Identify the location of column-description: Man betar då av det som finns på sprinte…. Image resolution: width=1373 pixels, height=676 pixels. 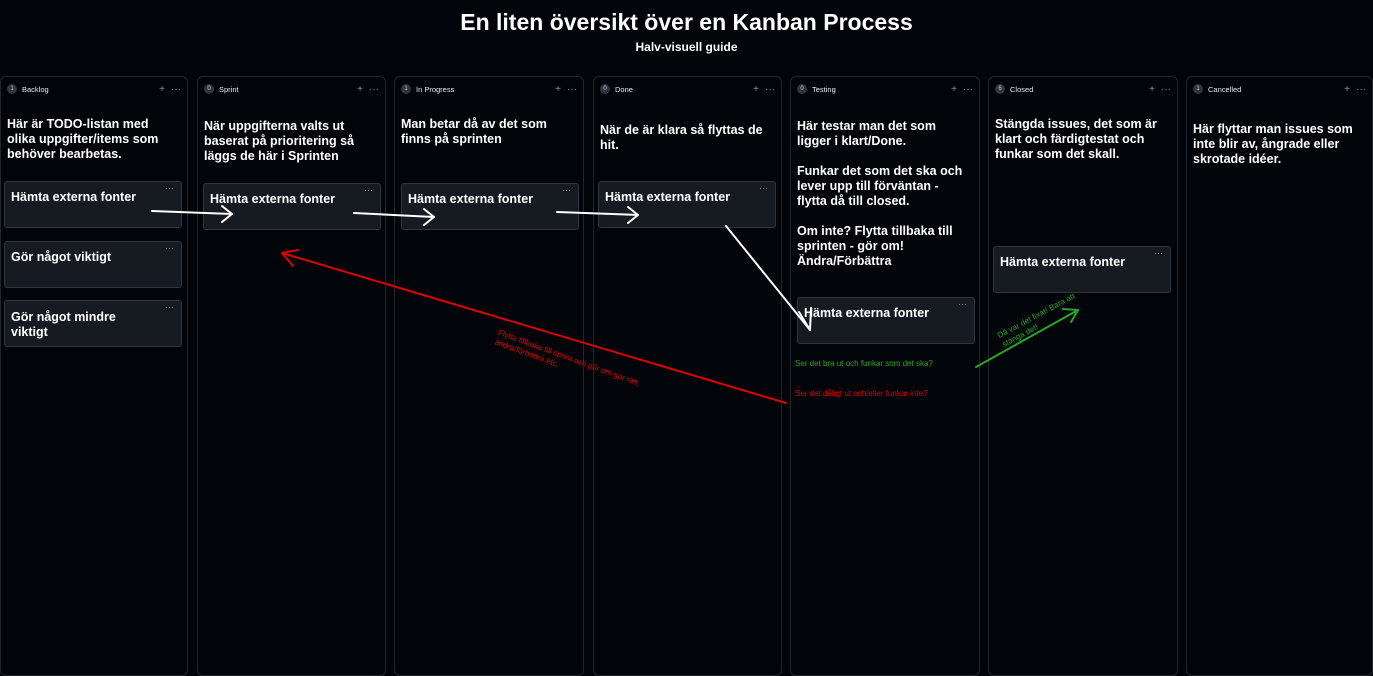
(474, 131).